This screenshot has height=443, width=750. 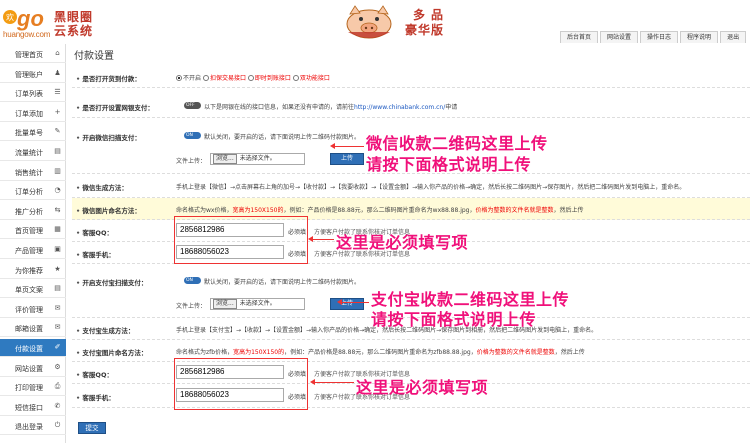 What do you see at coordinates (282, 282) in the screenshot?
I see `alipay-desc: 默认关闭，要开启的话，请下面说明上传二维码付款图片。` at bounding box center [282, 282].